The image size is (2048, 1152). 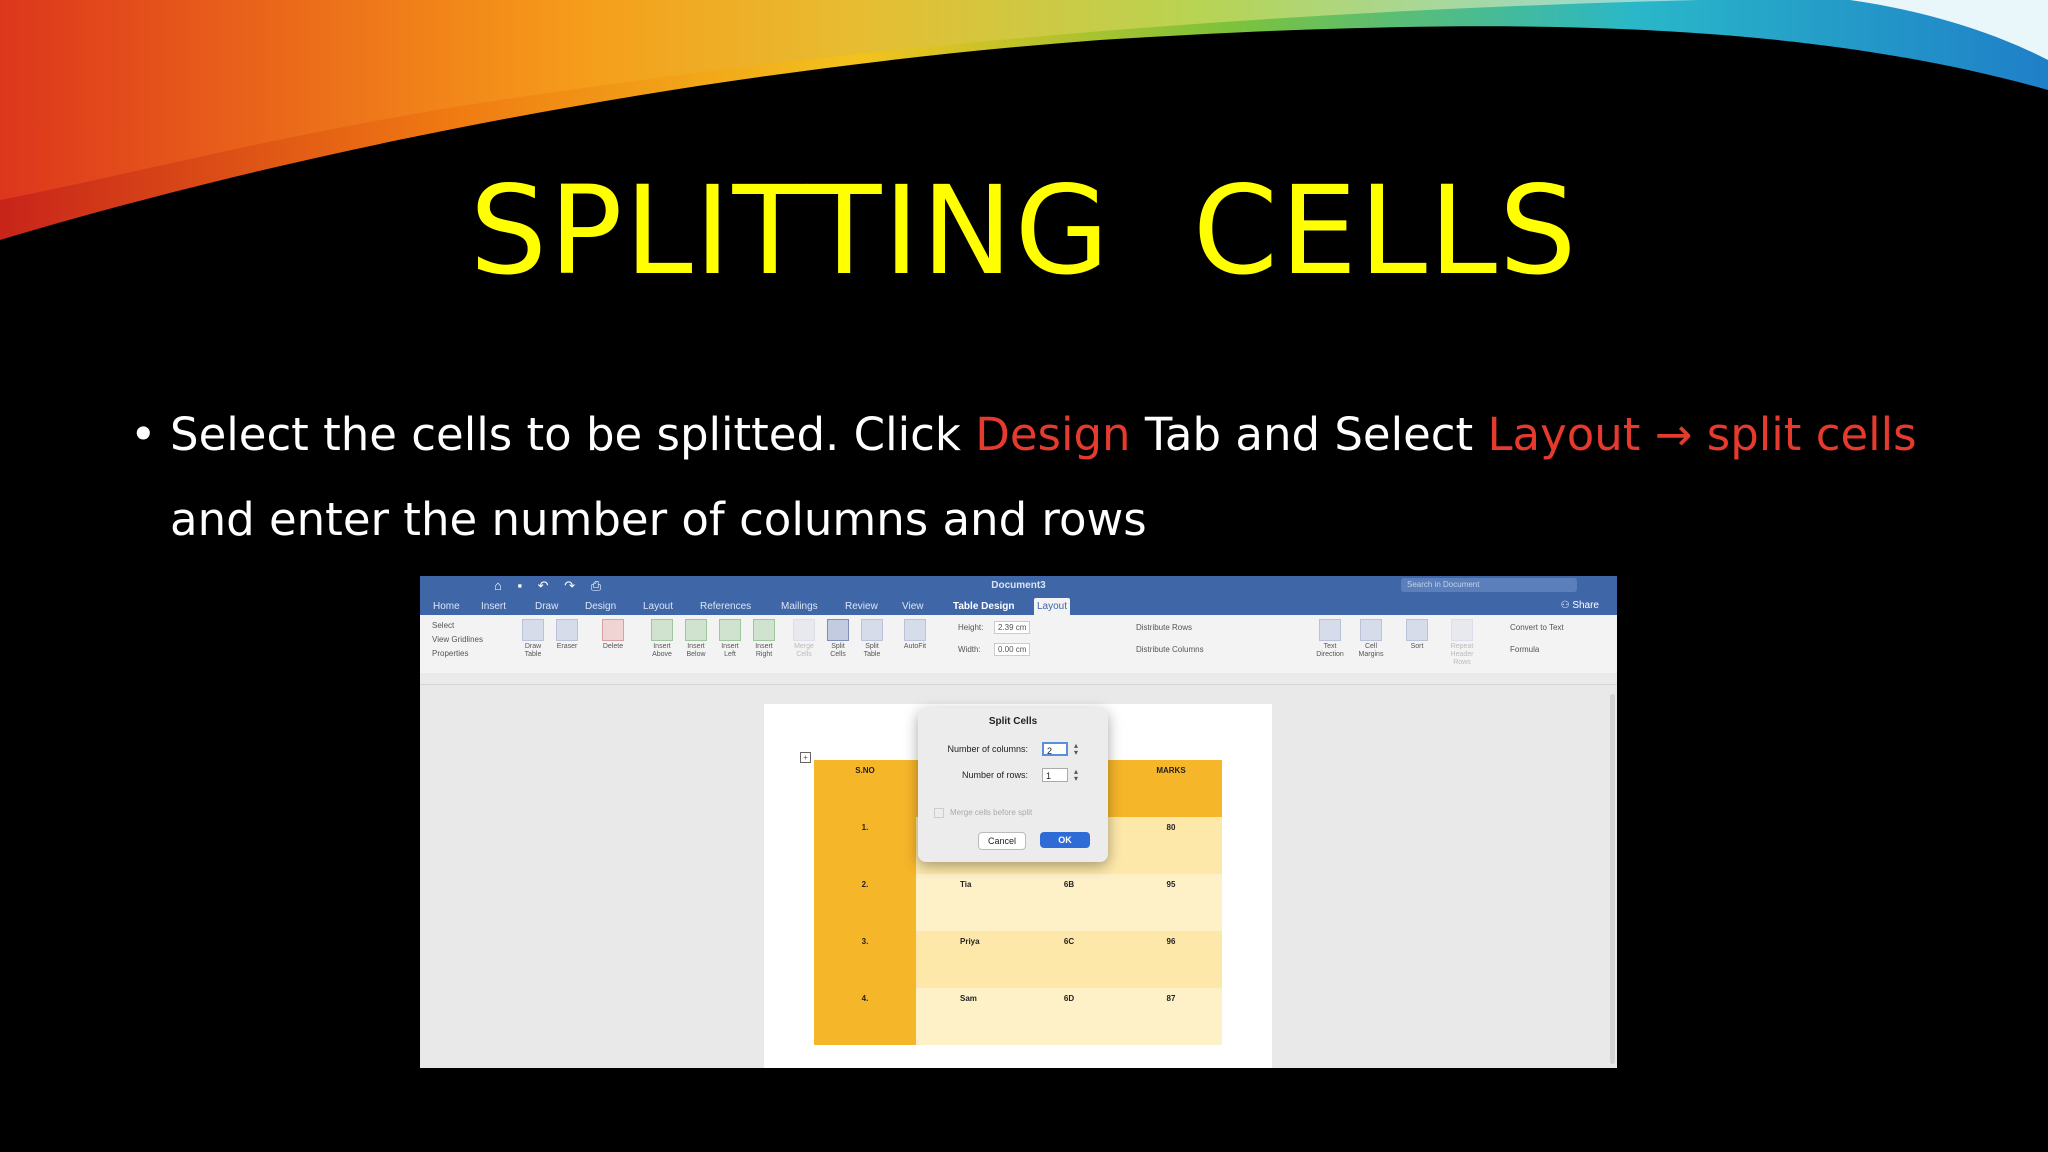 I want to click on split-table-label: Split Table, so click(x=872, y=650).